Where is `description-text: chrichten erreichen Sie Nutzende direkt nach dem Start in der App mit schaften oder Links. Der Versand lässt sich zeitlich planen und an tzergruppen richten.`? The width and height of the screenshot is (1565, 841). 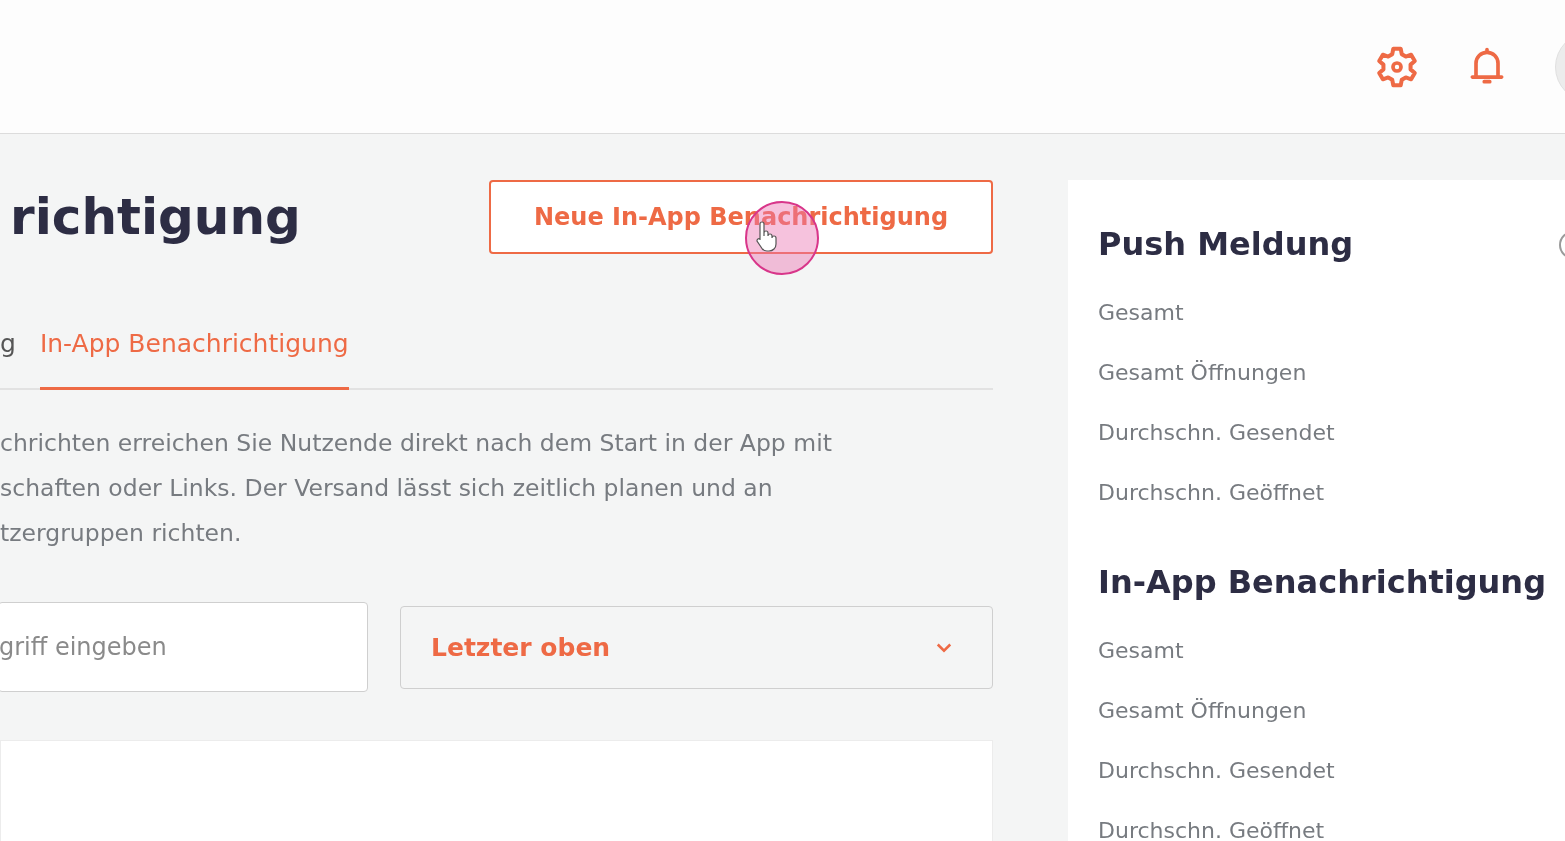
description-text: chrichten erreichen Sie Nutzende direkt nach dem Start in der App mit schaften oder Links. Der Versand lässt sich zeitlich planen und an tzergruppen richten. is located at coordinates (416, 488).